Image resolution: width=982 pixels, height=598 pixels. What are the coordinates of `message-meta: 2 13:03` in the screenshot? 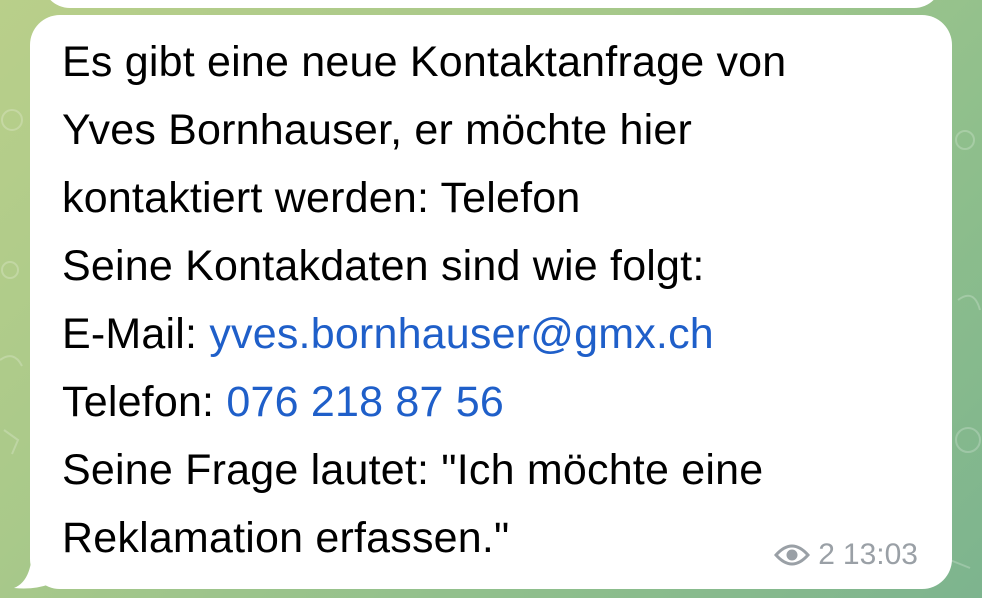 It's located at (846, 555).